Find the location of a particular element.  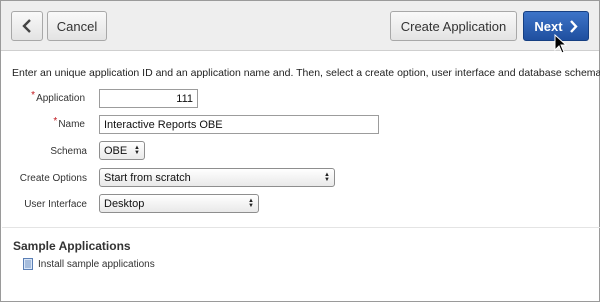

application-id-value: 111 is located at coordinates (184, 98).